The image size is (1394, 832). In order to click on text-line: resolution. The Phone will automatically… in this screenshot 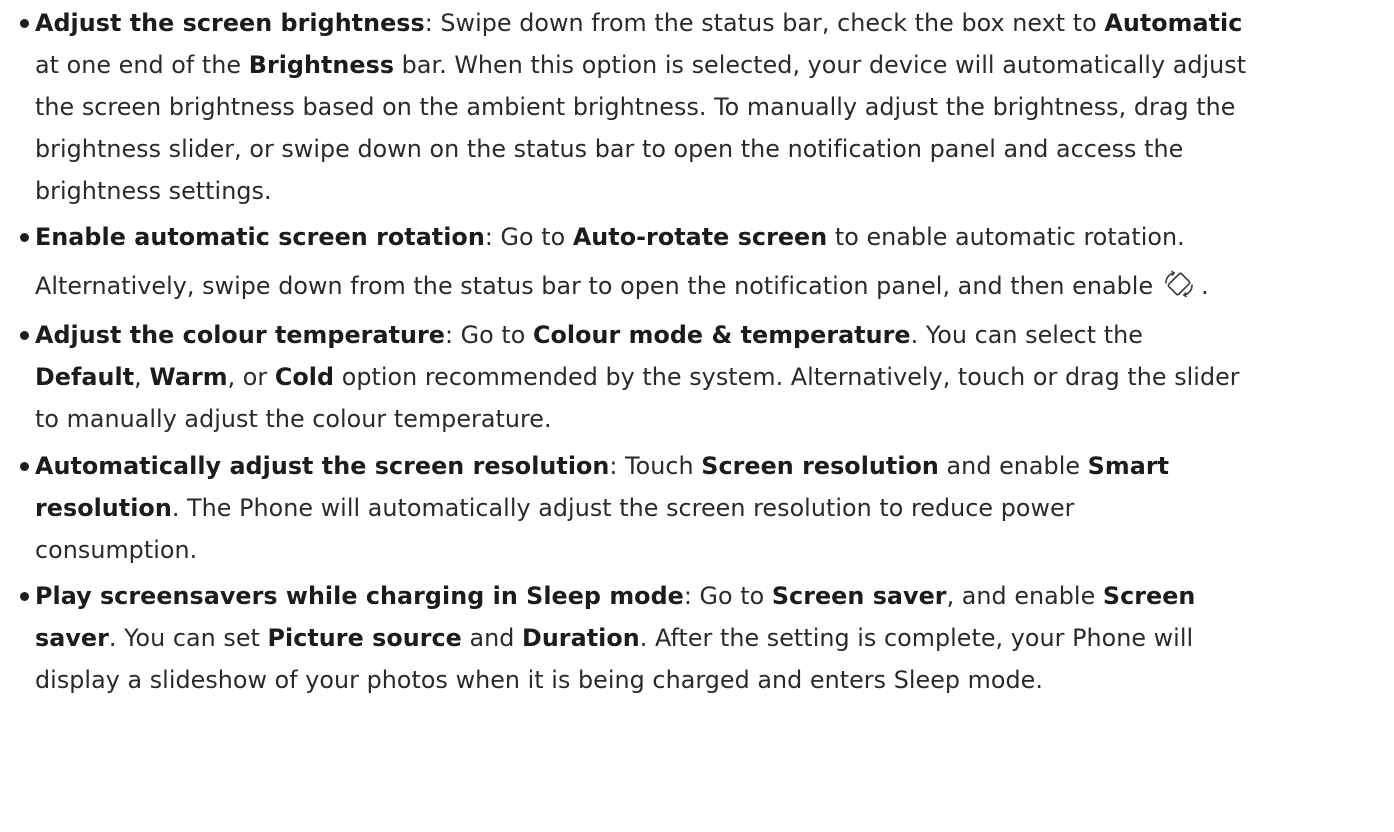, I will do `click(555, 508)`.